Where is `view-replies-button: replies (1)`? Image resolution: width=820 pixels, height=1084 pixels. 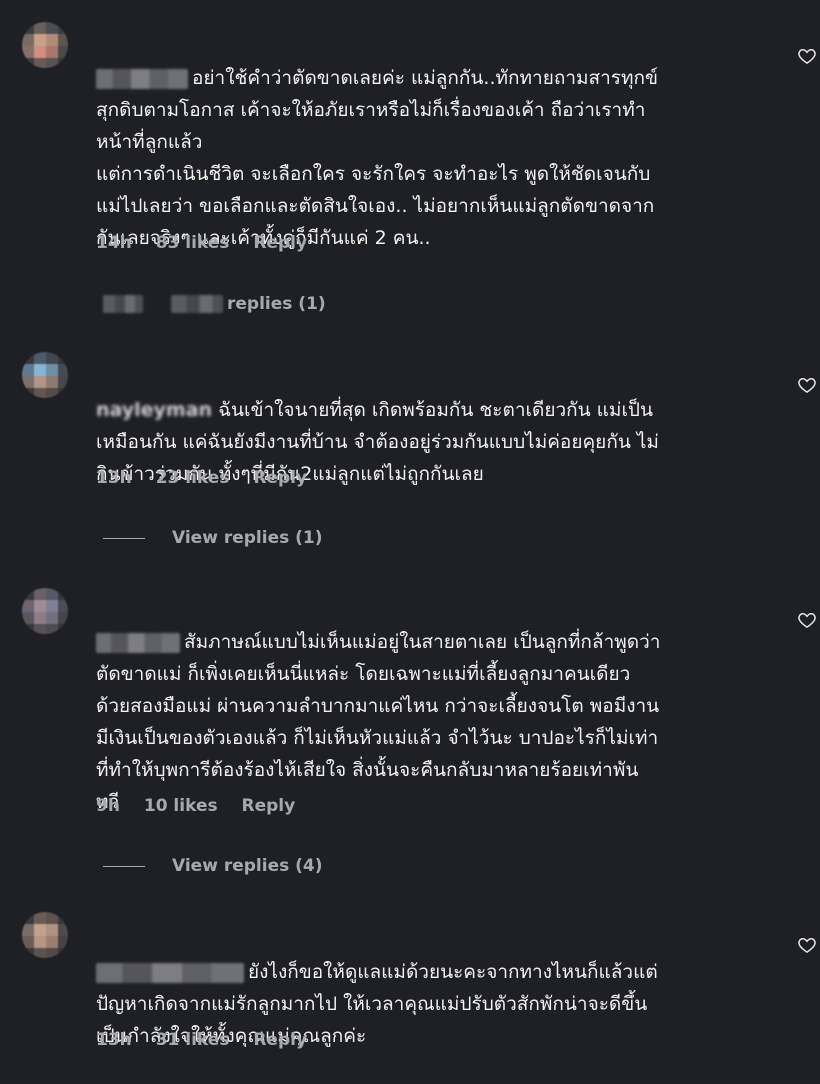 view-replies-button: replies (1) is located at coordinates (214, 304).